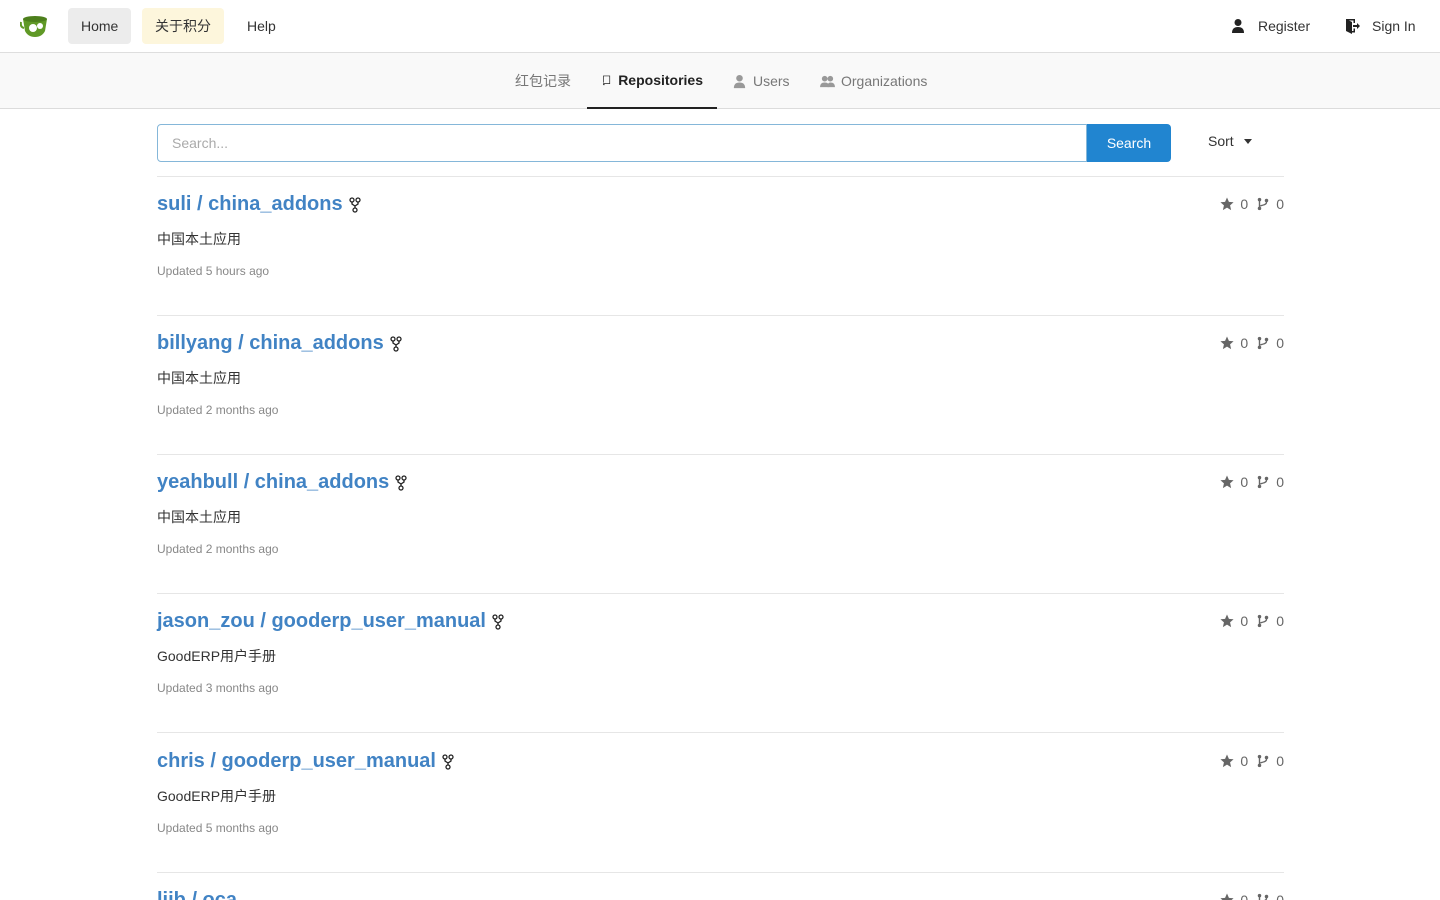 The height and width of the screenshot is (900, 1440). Describe the element at coordinates (720, 26) in the screenshot. I see `top-navbar: Home 关于积分 Help Register Sign In` at that location.